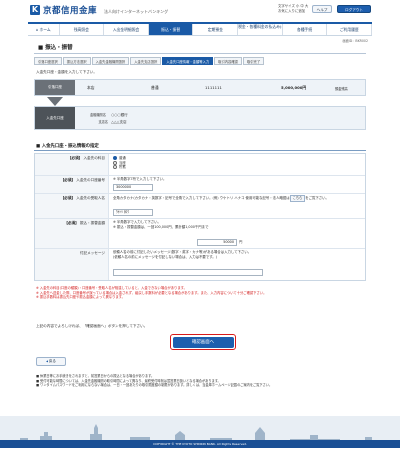  Describe the element at coordinates (92, 326) in the screenshot. I see `confirm-instruction: 上記の内容でよろしければ、「確認画面へ」ボタンを押して下さい。` at that location.